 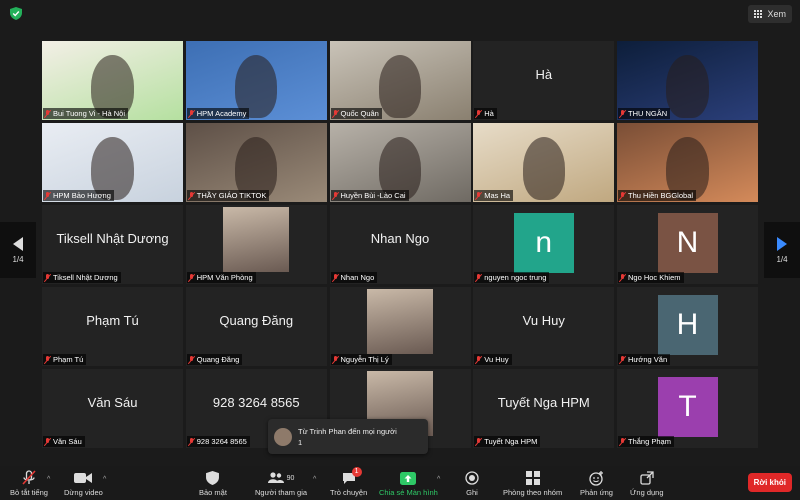 I want to click on unmute-label: Bỏ tắt tiếng, so click(x=29, y=492).